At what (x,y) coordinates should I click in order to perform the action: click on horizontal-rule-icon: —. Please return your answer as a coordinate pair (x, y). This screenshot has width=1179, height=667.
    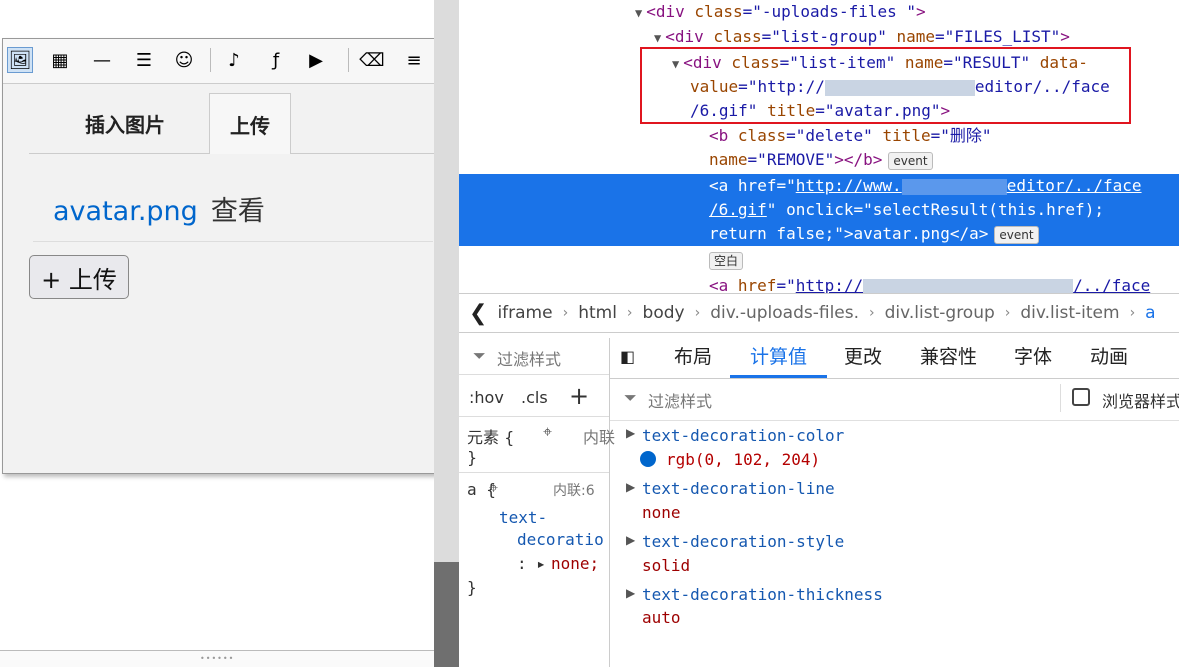
    Looking at the image, I should click on (102, 60).